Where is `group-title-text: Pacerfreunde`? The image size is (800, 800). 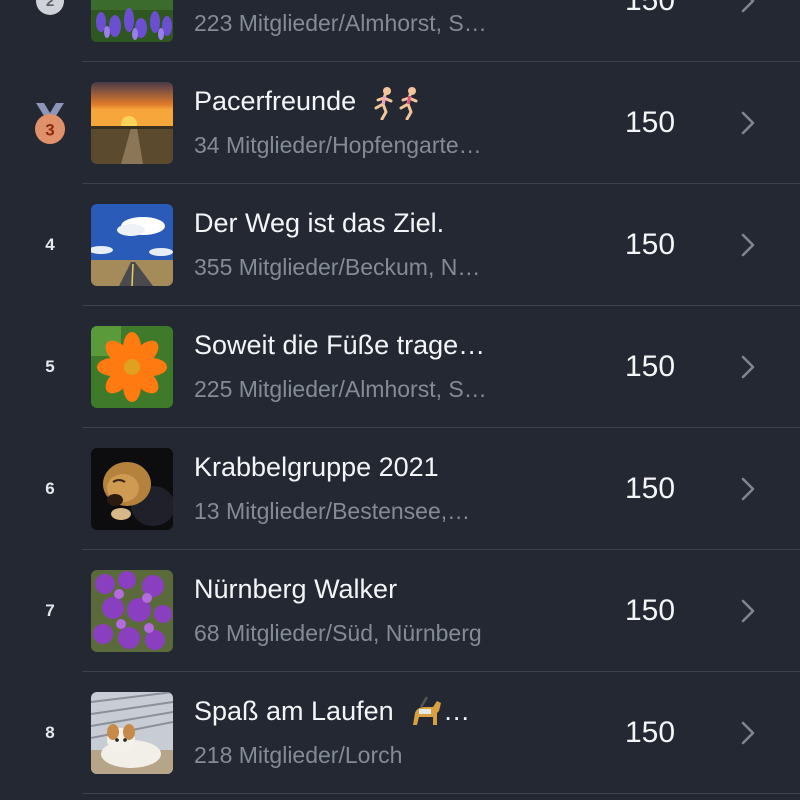
group-title-text: Pacerfreunde is located at coordinates (275, 101).